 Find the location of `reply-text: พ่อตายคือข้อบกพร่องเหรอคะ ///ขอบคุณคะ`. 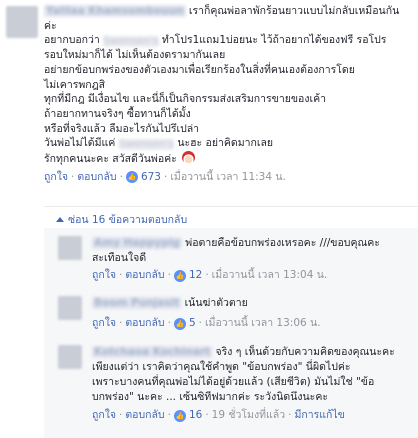

reply-text: พ่อตายคือข้อบกพร่องเหรอคะ ///ขอบคุณคะ is located at coordinates (282, 243).